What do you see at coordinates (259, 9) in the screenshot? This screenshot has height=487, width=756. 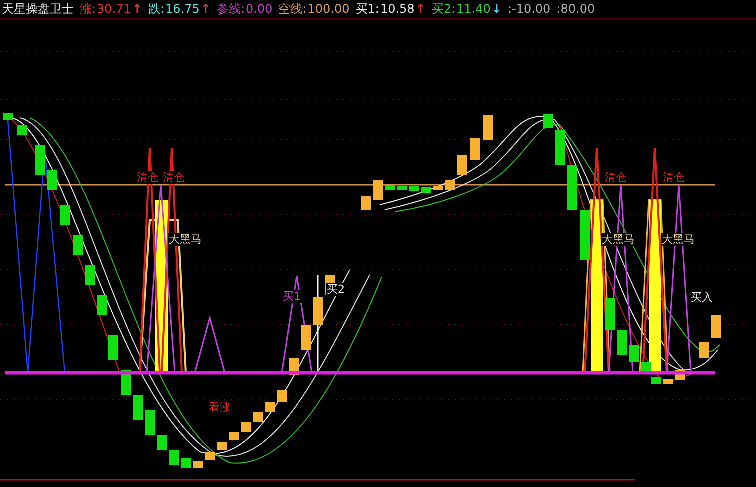 I see `indicator-value: 0.00` at bounding box center [259, 9].